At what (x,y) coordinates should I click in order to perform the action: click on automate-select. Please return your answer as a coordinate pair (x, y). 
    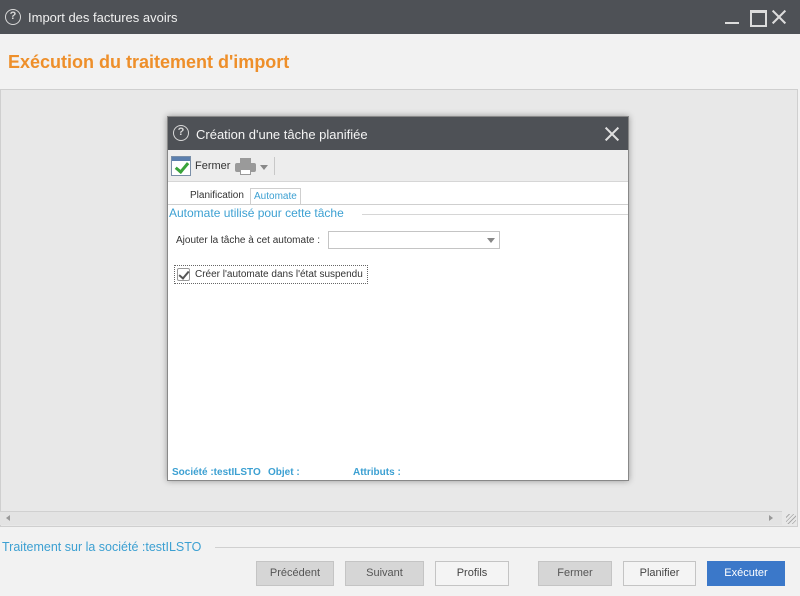
    Looking at the image, I should click on (414, 240).